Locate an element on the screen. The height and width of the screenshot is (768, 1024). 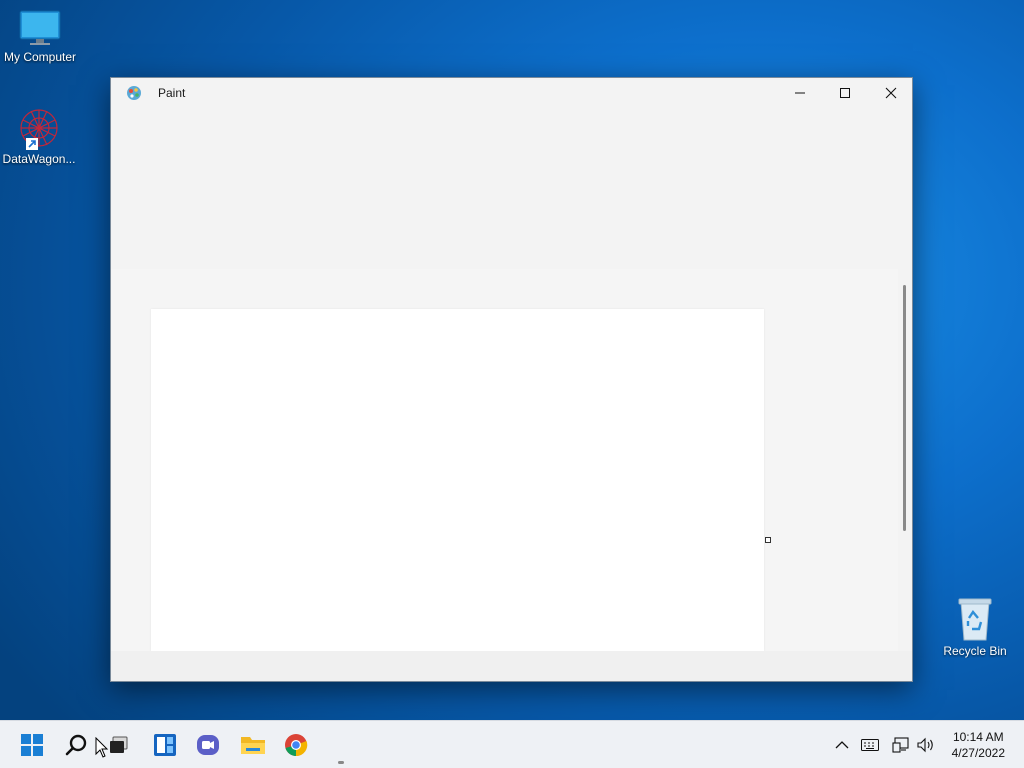
network-status is located at coordinates (901, 745).